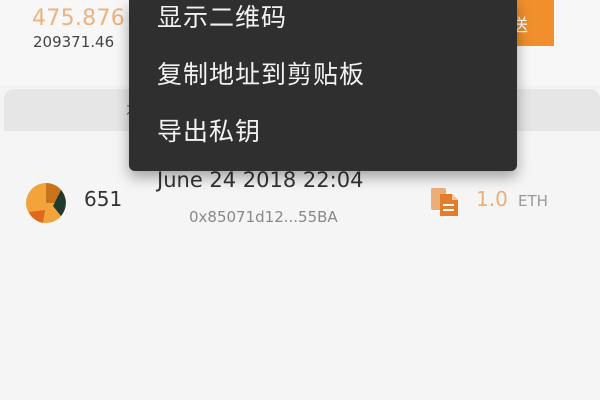 Image resolution: width=600 pixels, height=400 pixels. I want to click on menu-item-copy-address: 复制地址到剪贴板, so click(261, 73).